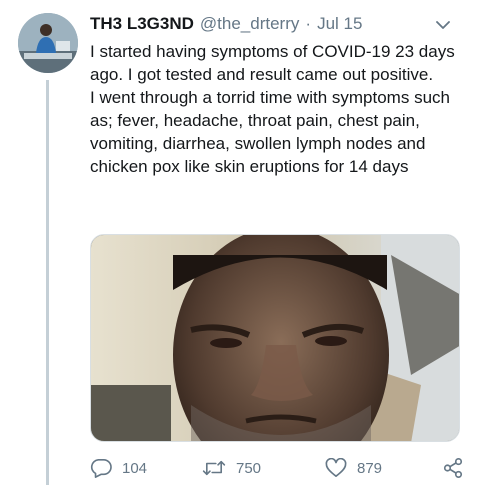 The height and width of the screenshot is (491, 480). I want to click on reply-count: 104, so click(135, 468).